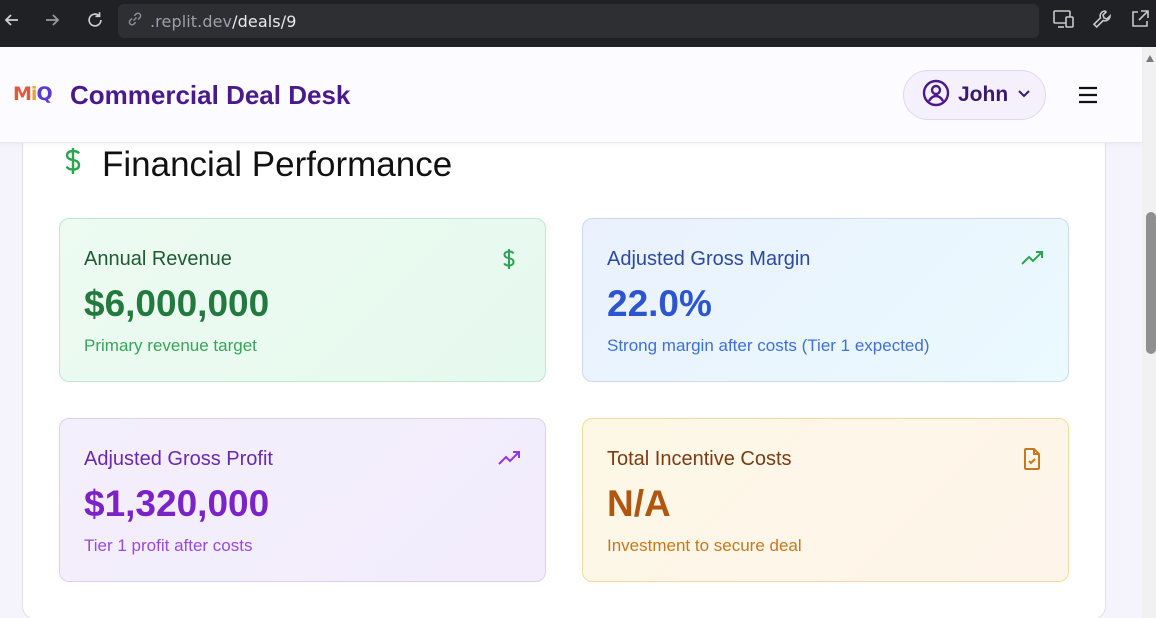  I want to click on miq-logo: MiQ, so click(33, 94).